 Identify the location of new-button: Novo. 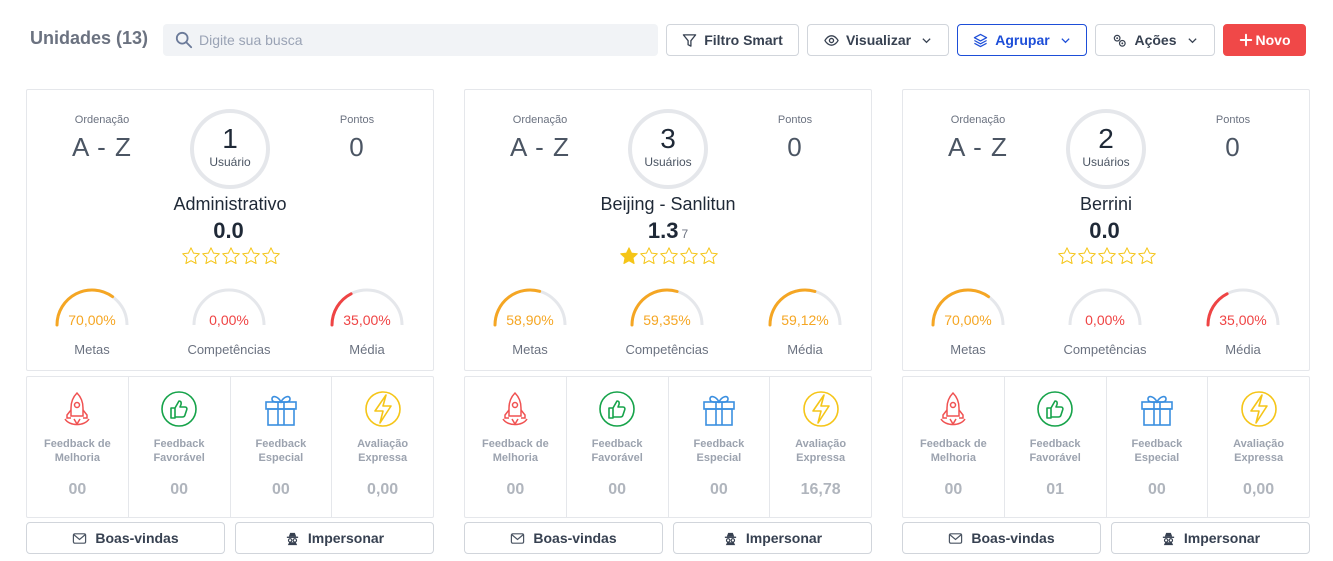
(1264, 40).